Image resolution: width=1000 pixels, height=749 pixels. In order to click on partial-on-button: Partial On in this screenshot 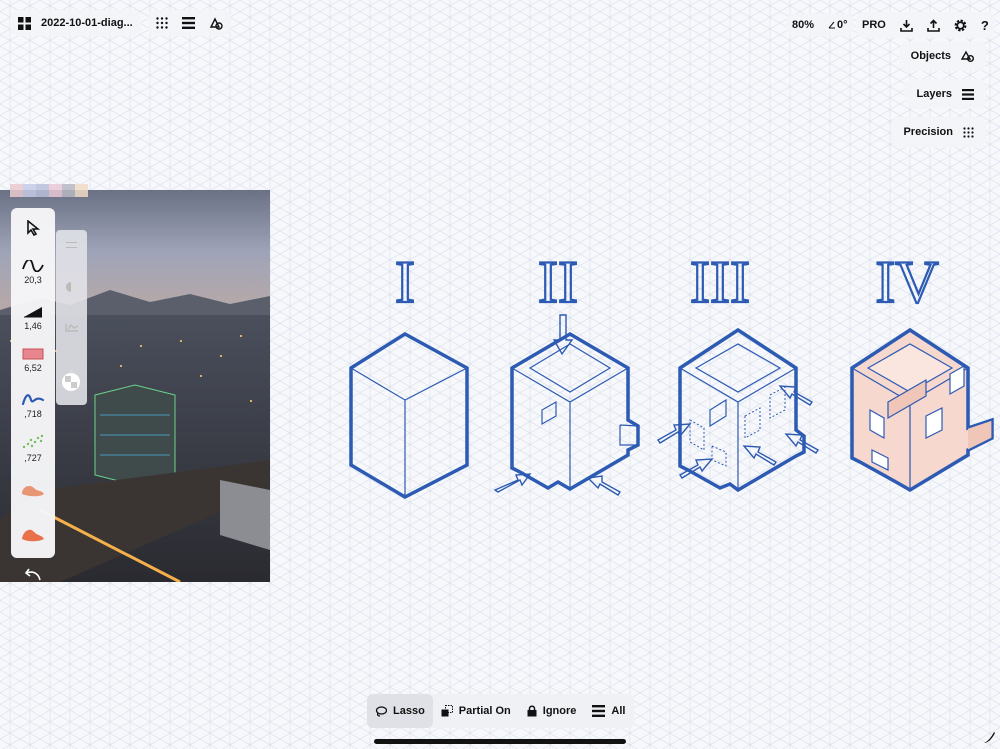, I will do `click(476, 711)`.